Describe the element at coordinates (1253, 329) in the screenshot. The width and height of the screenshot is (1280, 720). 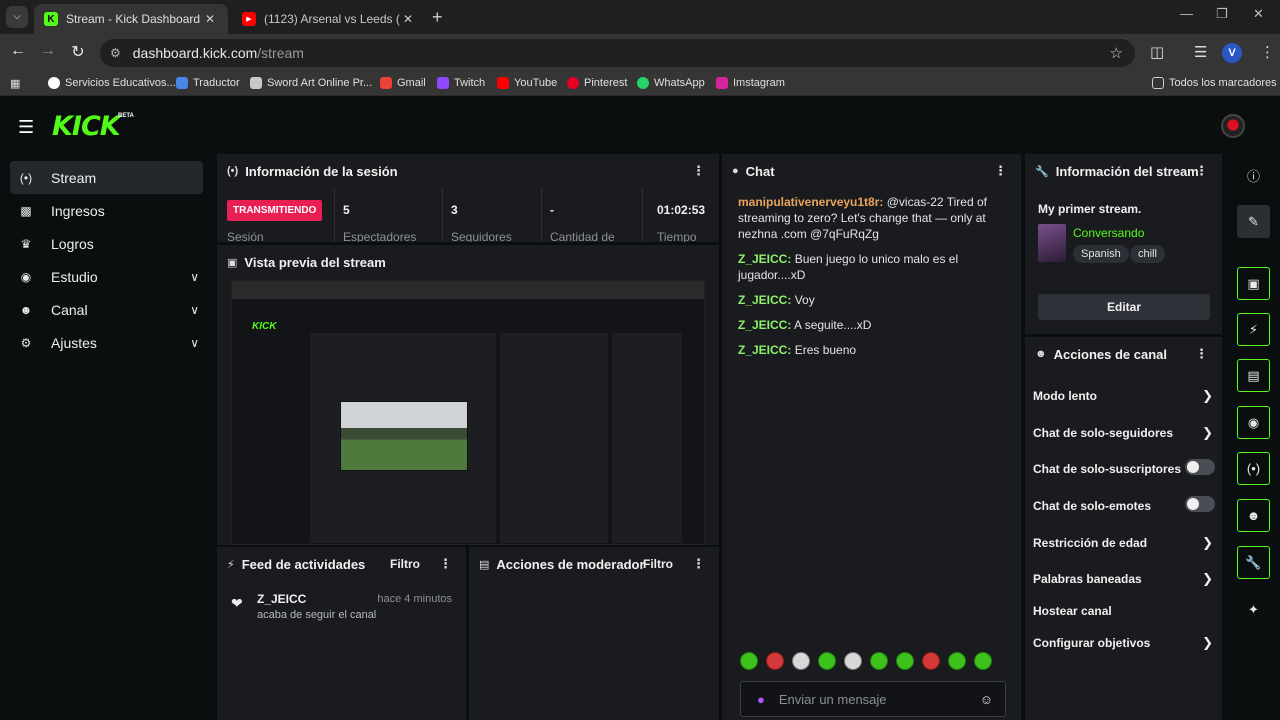
I see `lightning-icon: ⚡` at that location.